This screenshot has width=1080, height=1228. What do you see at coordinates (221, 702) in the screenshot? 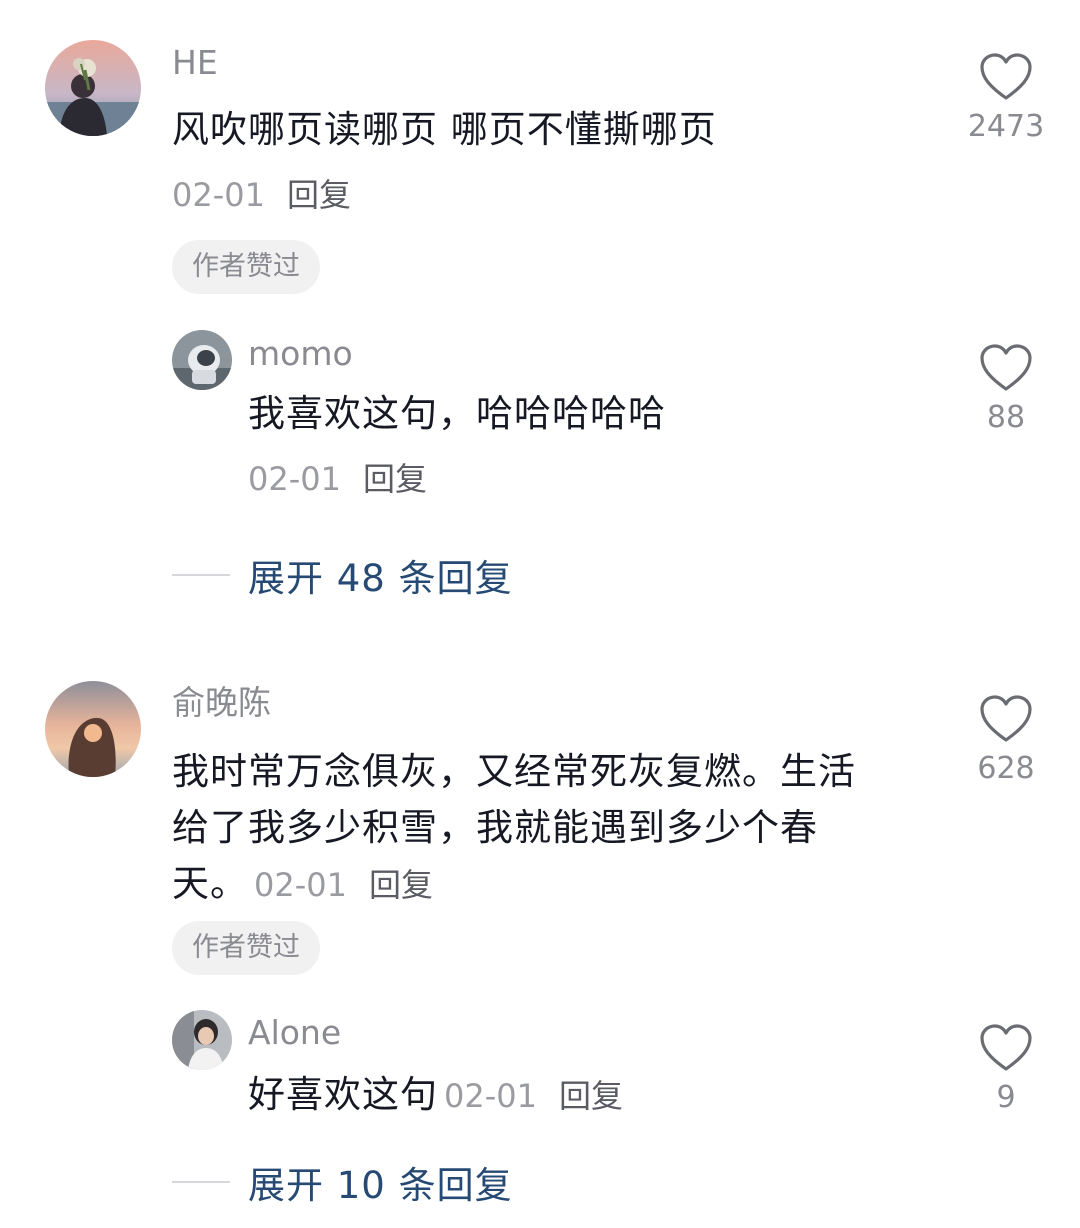
I see `comment-username: 俞晚陈` at bounding box center [221, 702].